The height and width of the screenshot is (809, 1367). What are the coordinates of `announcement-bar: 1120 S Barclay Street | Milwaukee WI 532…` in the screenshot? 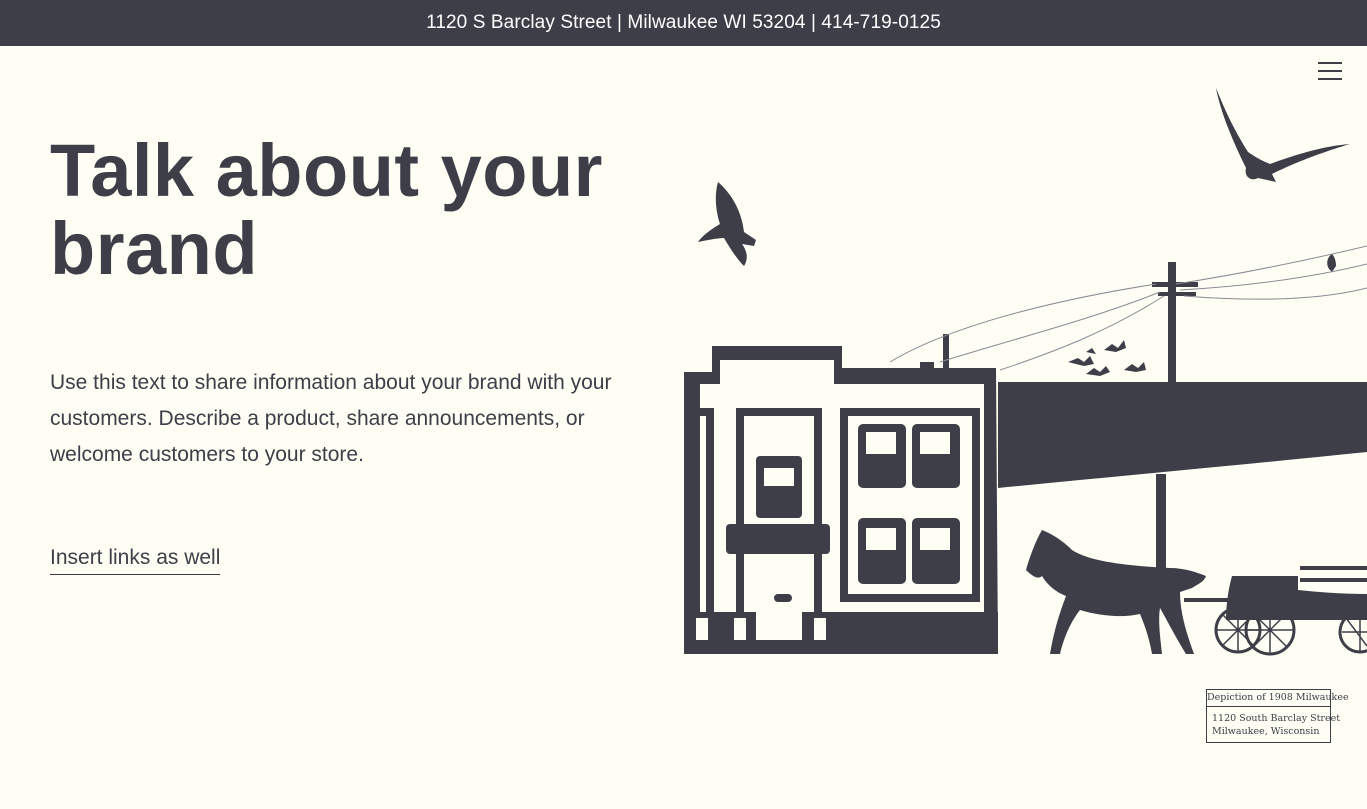 It's located at (683, 23).